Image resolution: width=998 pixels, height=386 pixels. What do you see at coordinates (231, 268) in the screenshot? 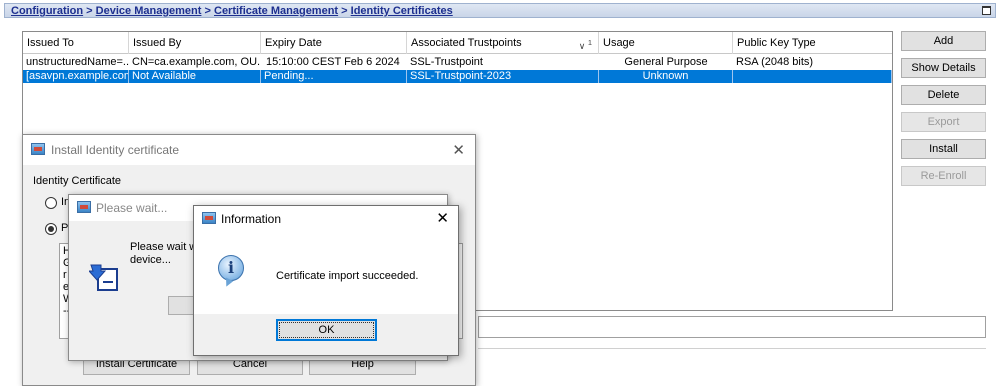
I see `information-icon: i` at bounding box center [231, 268].